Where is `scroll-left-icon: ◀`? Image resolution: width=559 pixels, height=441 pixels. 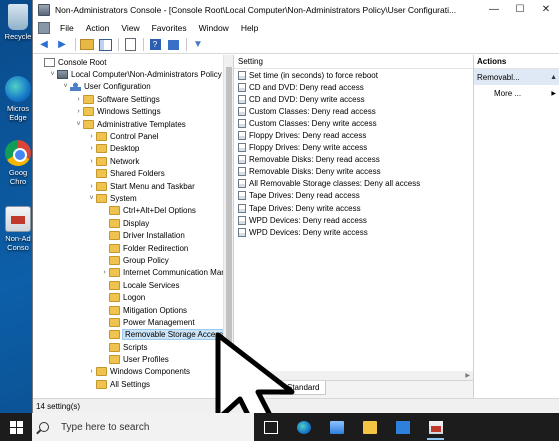 scroll-left-icon: ◀ is located at coordinates (239, 375).